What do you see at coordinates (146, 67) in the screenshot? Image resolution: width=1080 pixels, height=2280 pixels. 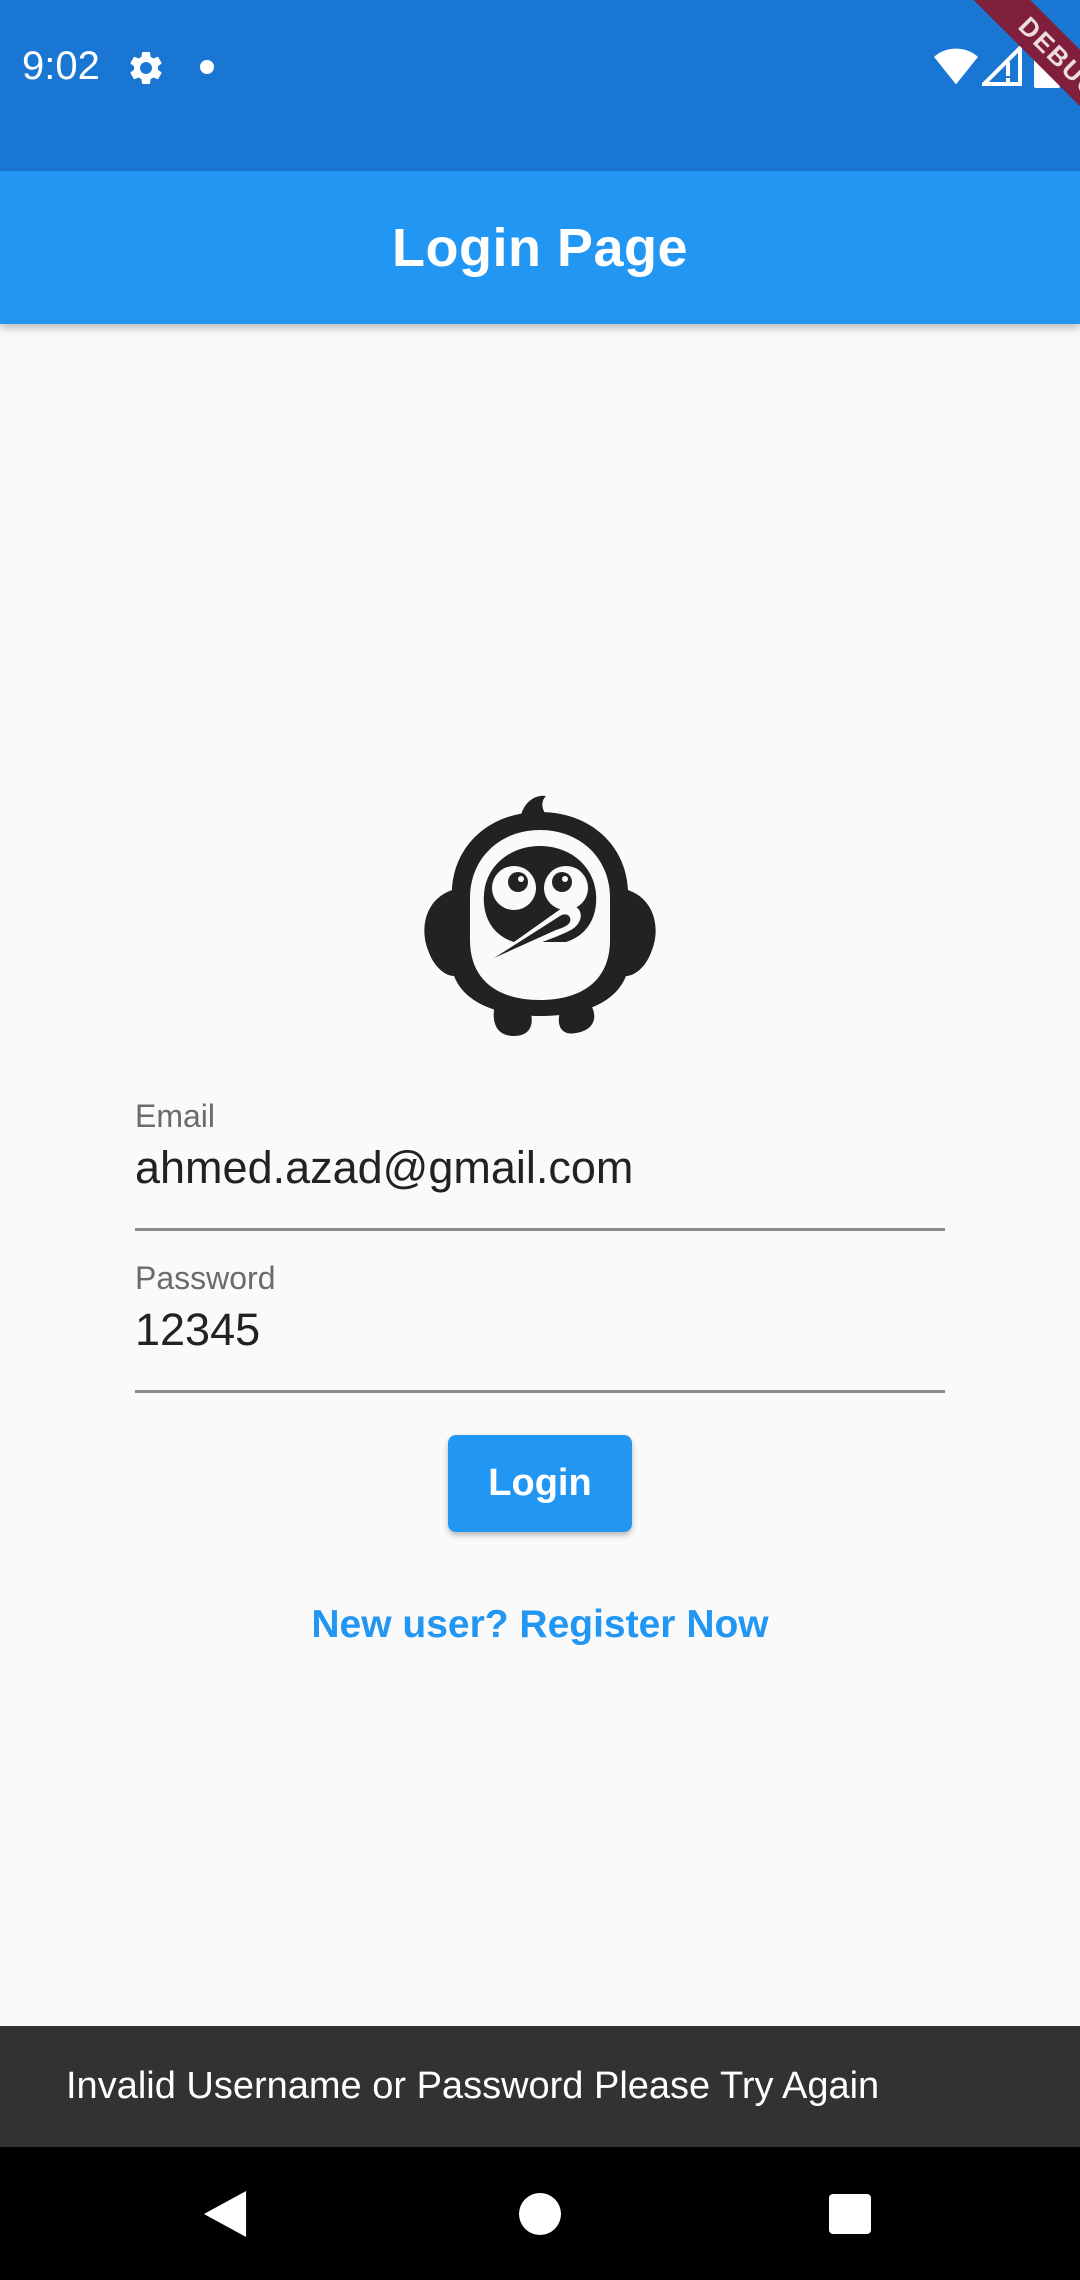 I see `gear-icon` at bounding box center [146, 67].